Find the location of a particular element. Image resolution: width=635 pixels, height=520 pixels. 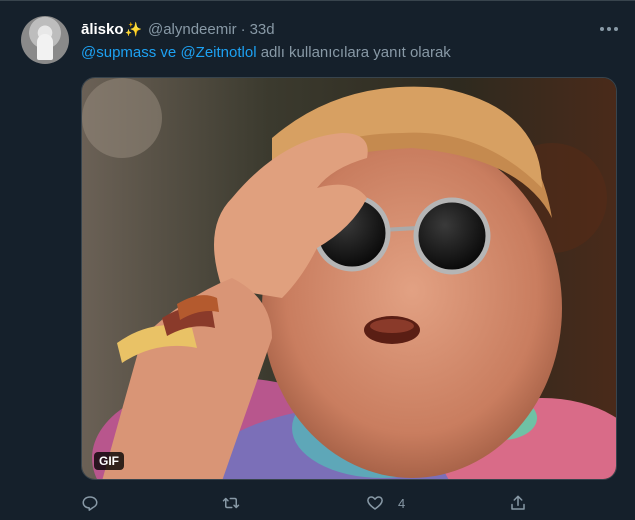

retweet-button is located at coordinates (231, 503).